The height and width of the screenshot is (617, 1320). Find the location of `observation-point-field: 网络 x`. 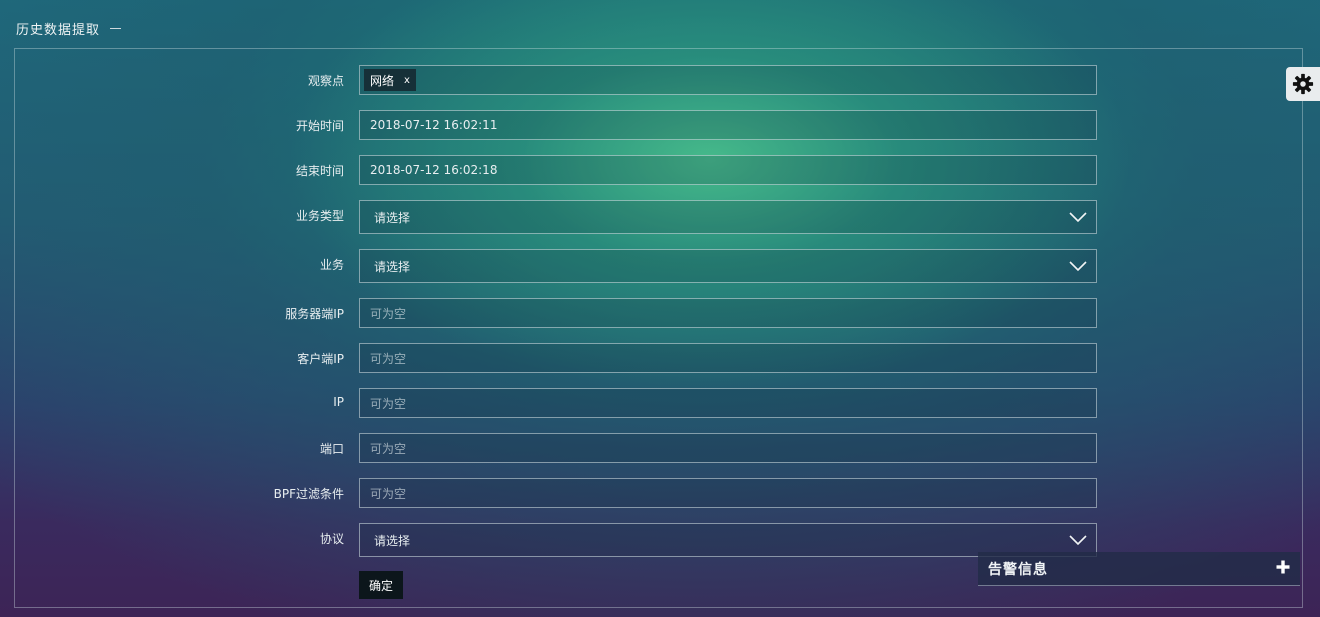

observation-point-field: 网络 x is located at coordinates (728, 80).